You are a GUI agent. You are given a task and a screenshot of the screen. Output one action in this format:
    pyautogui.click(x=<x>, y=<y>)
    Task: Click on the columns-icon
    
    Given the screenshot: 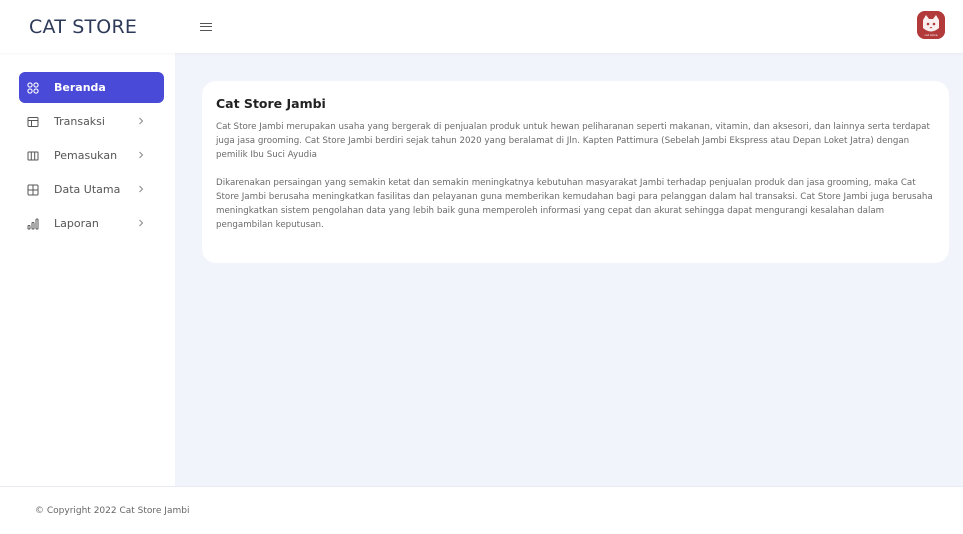 What is the action you would take?
    pyautogui.click(x=33, y=156)
    